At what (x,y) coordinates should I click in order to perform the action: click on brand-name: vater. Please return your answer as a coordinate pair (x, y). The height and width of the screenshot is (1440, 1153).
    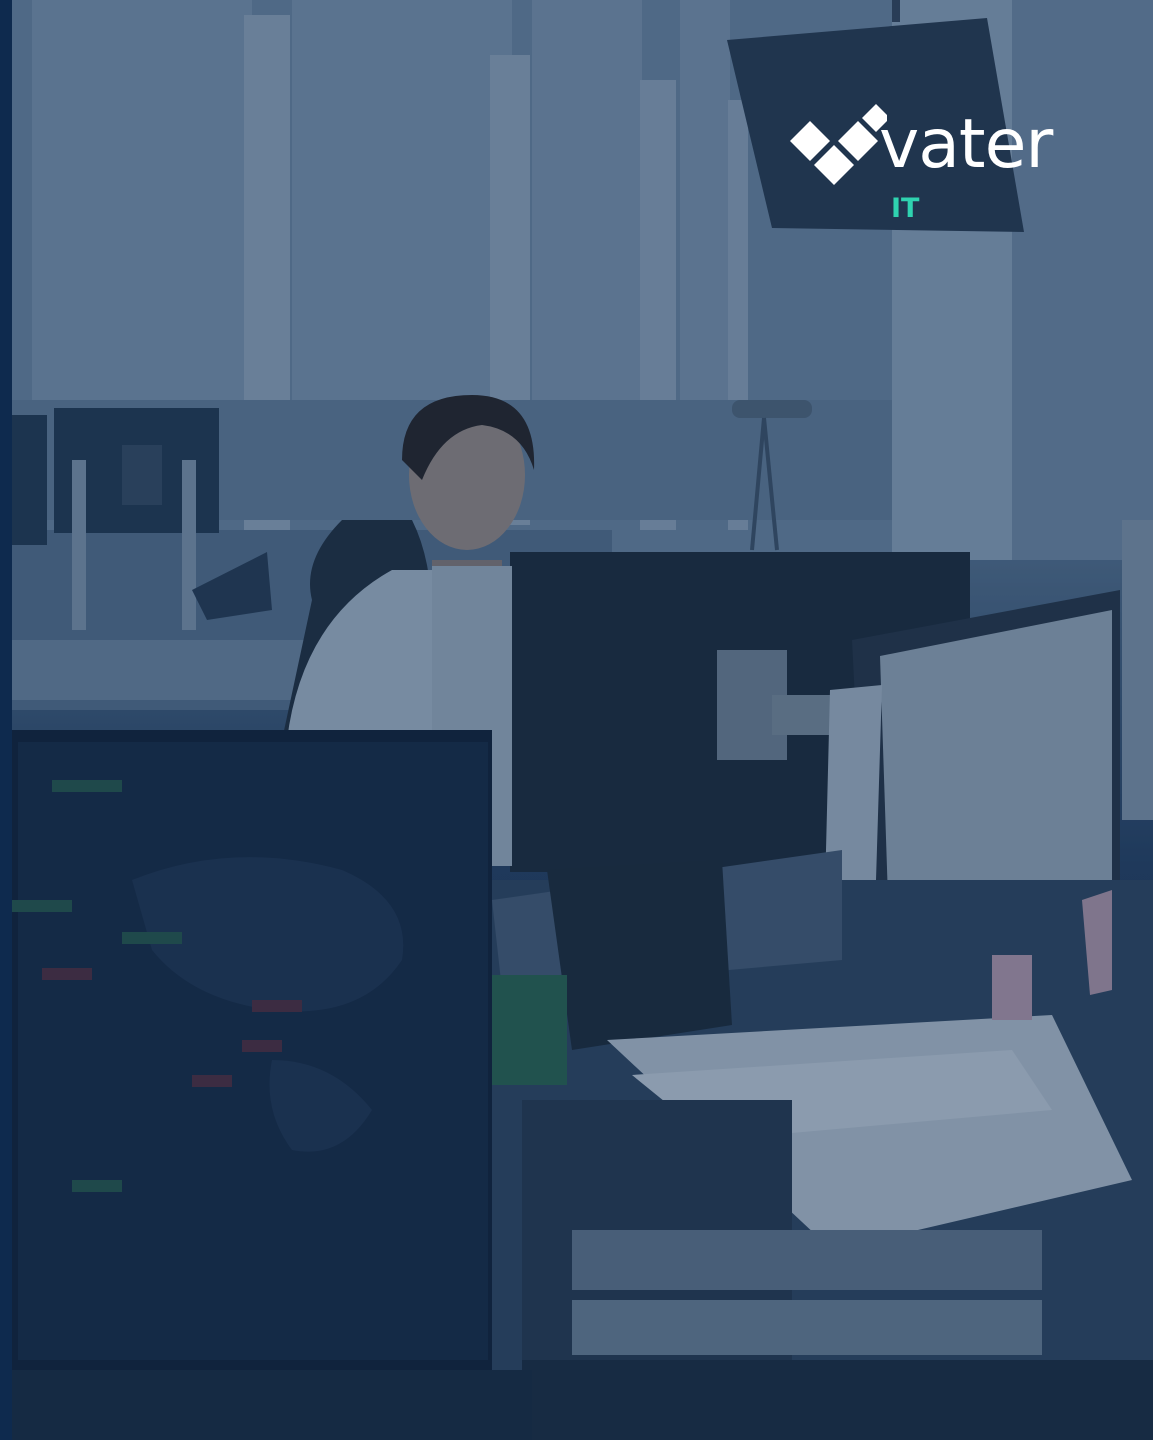
    Looking at the image, I should click on (966, 144).